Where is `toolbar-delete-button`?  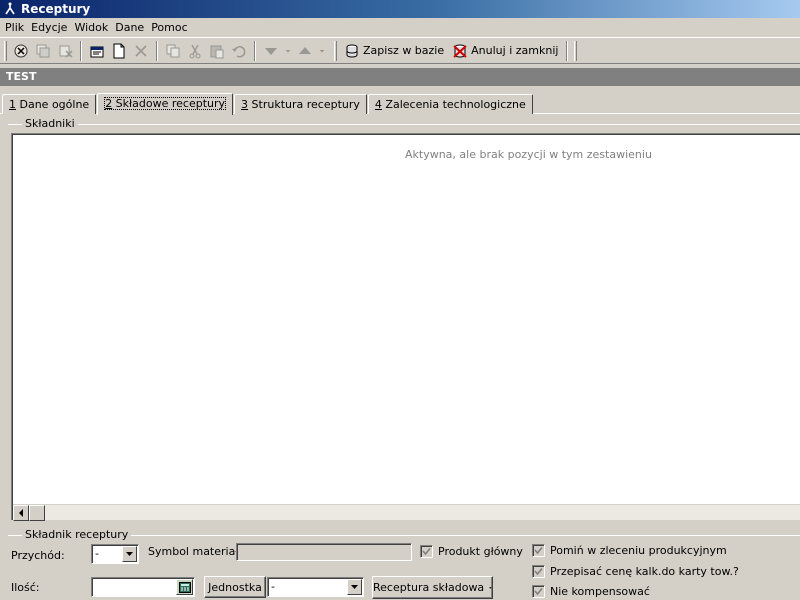
toolbar-delete-button is located at coordinates (141, 51).